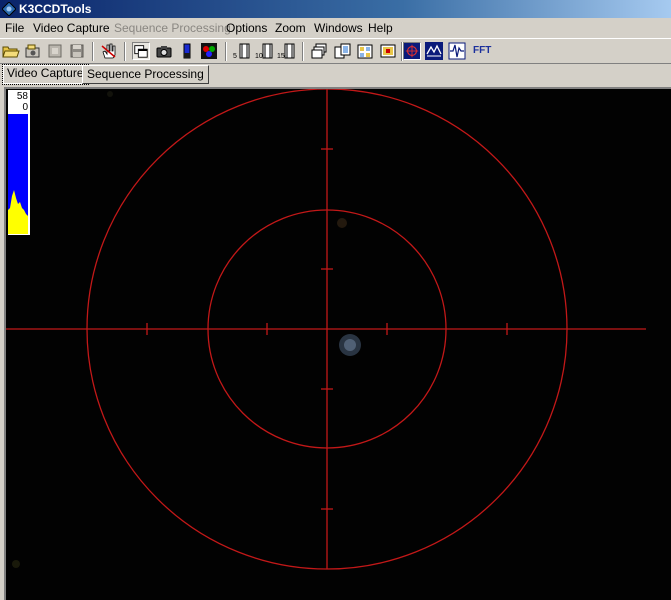  Describe the element at coordinates (290, 28) in the screenshot. I see `menu-zoom: Zoom` at that location.